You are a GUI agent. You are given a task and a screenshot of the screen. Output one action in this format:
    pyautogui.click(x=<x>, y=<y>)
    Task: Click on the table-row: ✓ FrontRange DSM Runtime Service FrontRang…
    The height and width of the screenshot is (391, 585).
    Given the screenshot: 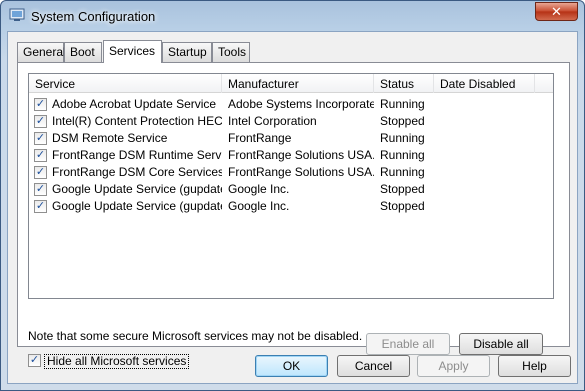 What is the action you would take?
    pyautogui.click(x=291, y=155)
    